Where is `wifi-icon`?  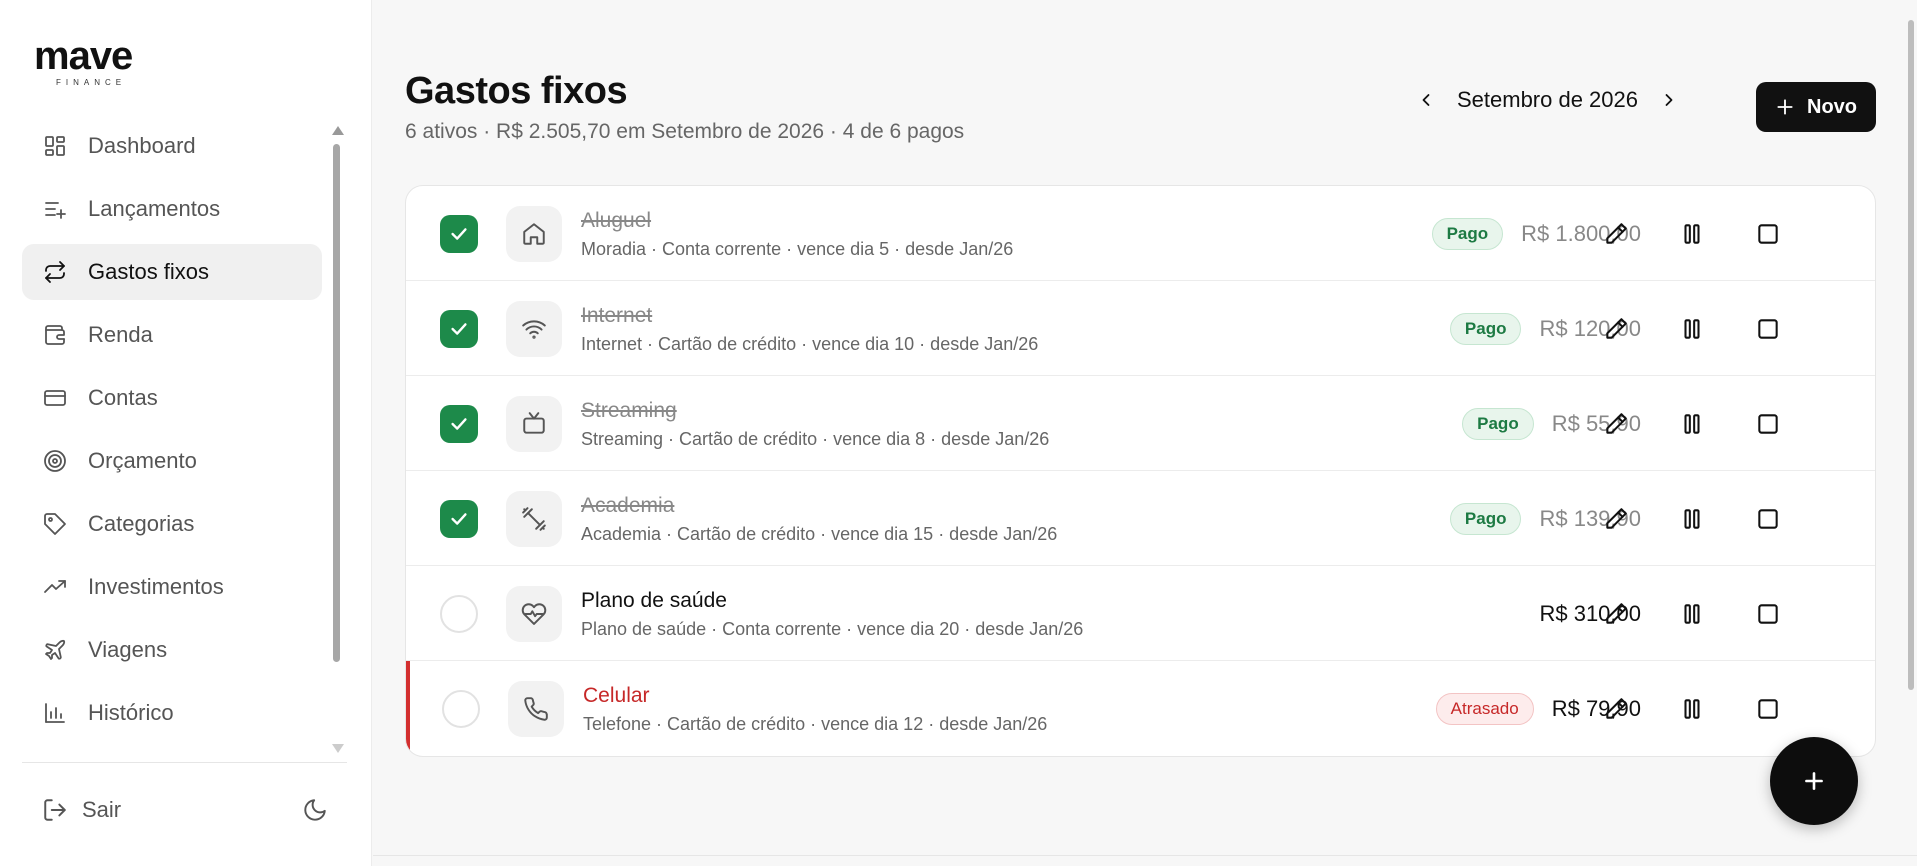 wifi-icon is located at coordinates (534, 329).